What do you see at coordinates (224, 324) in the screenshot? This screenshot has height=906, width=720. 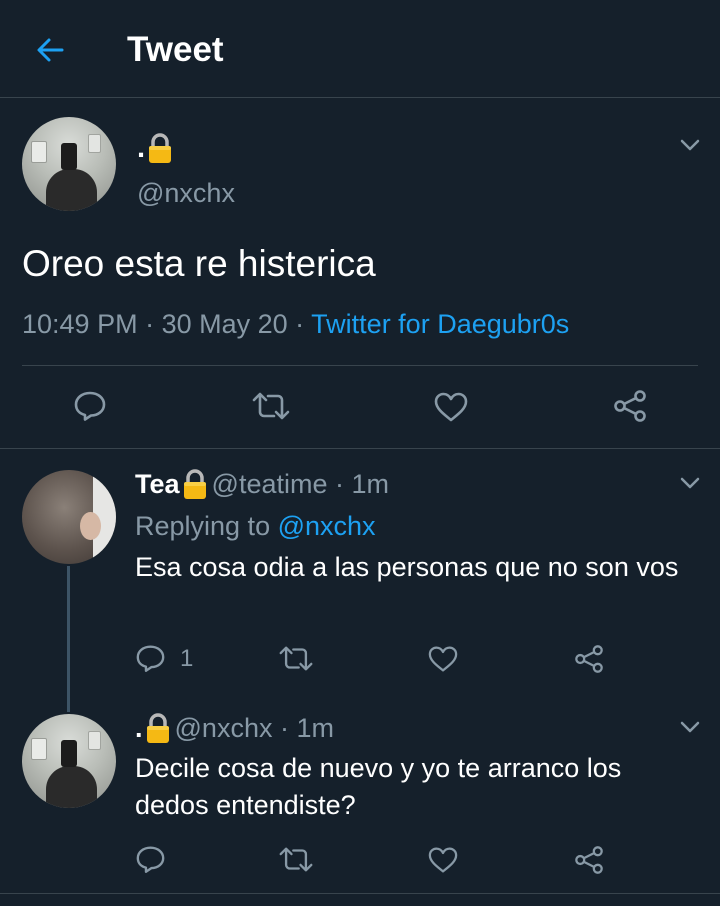 I see `tweet-date: 30 May 20` at bounding box center [224, 324].